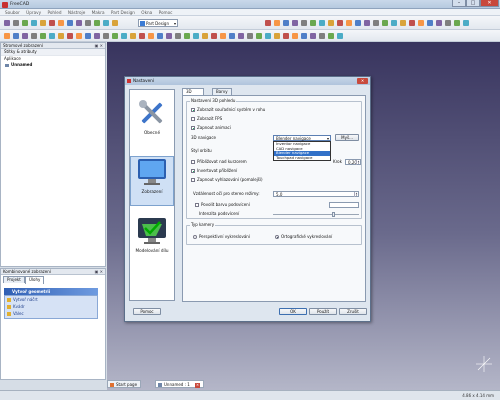 This screenshot has height=400, width=500. Describe the element at coordinates (221, 236) in the screenshot. I see `radio-perspective: Perspektivní vykreslování` at that location.